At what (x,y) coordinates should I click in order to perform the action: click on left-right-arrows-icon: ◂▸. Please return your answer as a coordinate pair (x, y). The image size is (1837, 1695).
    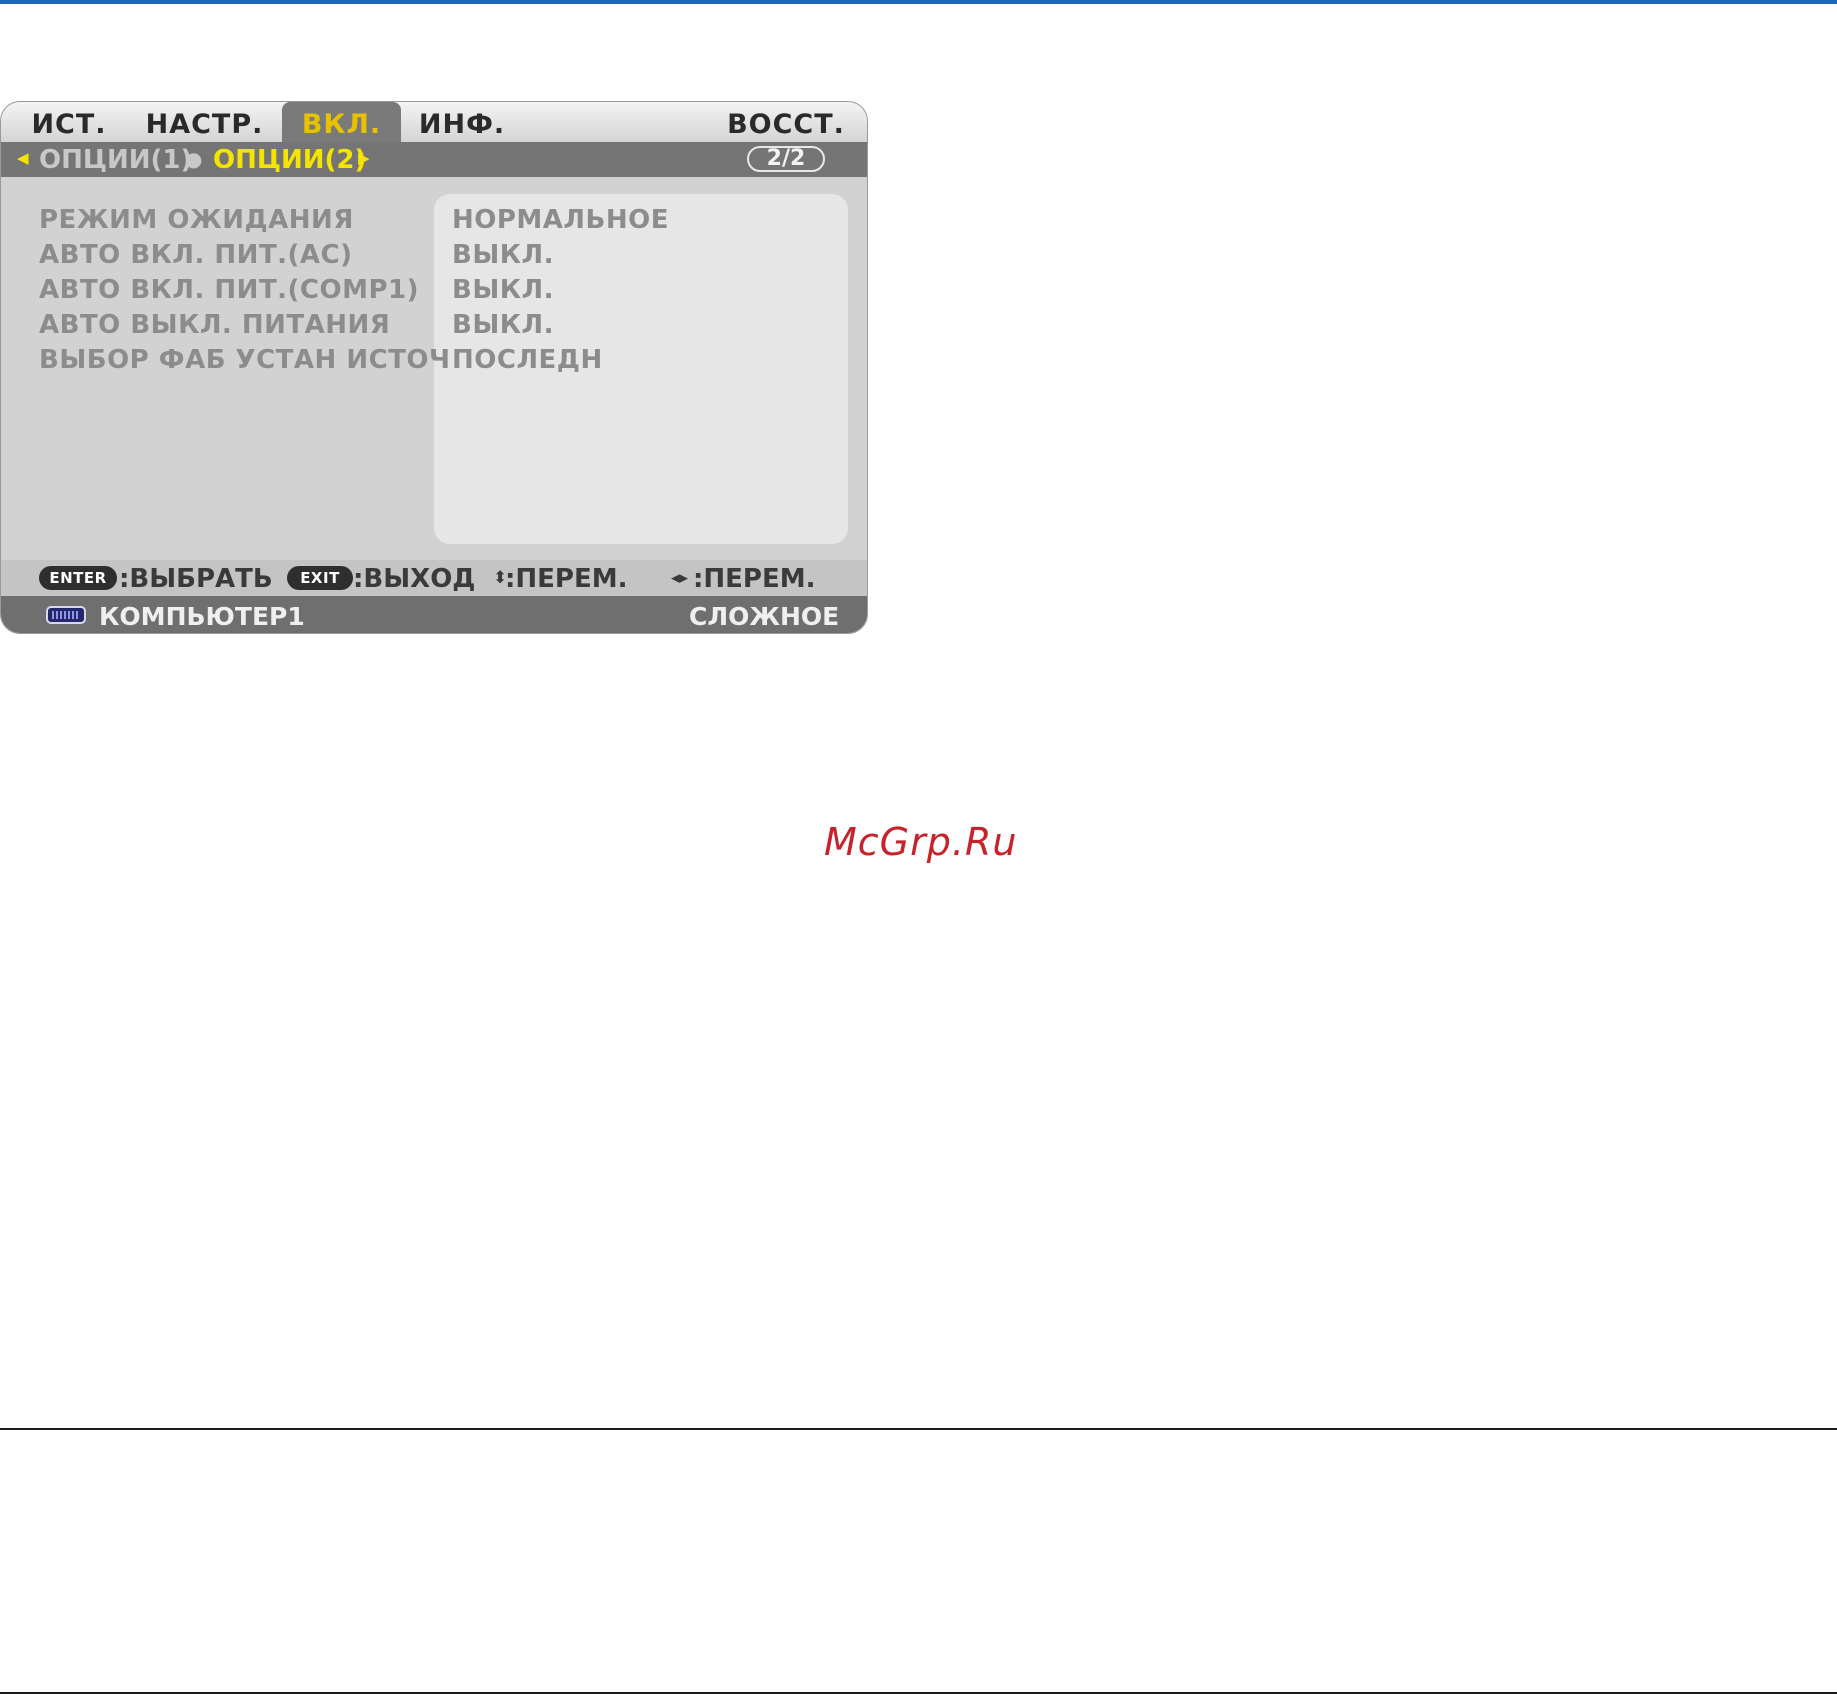
    Looking at the image, I should click on (680, 578).